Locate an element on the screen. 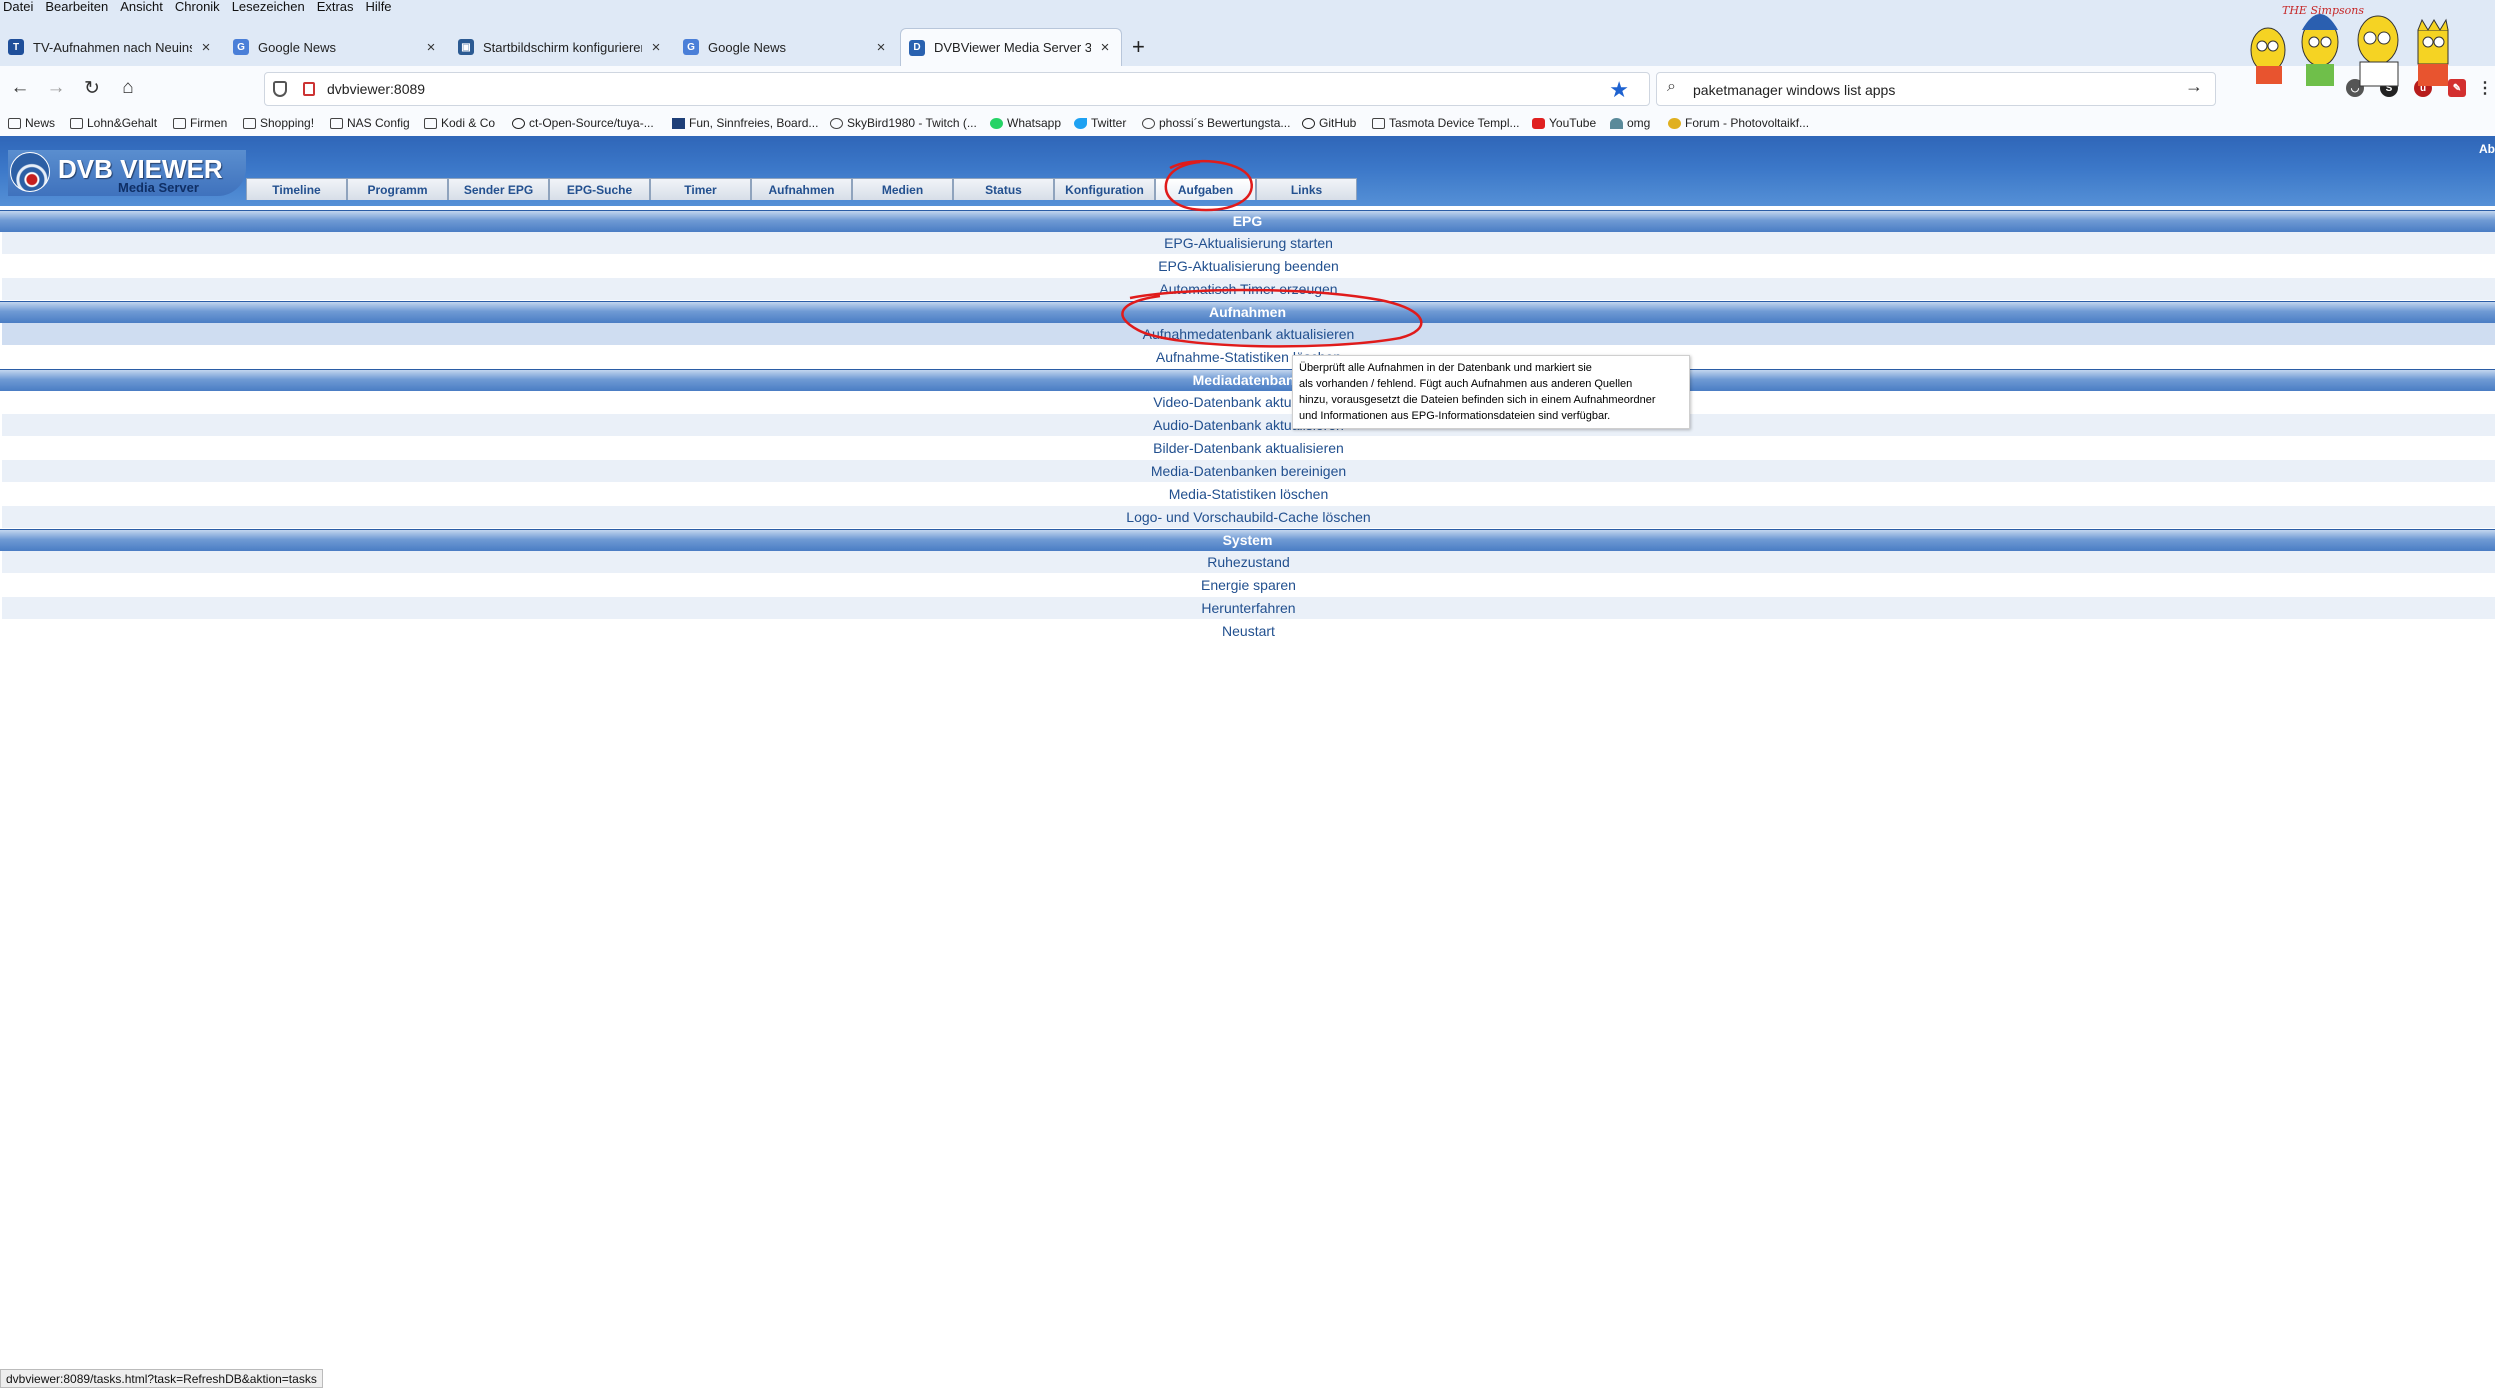  browser-tab: T TV-Aufnahmen nach Neuinstall × is located at coordinates (111, 47).